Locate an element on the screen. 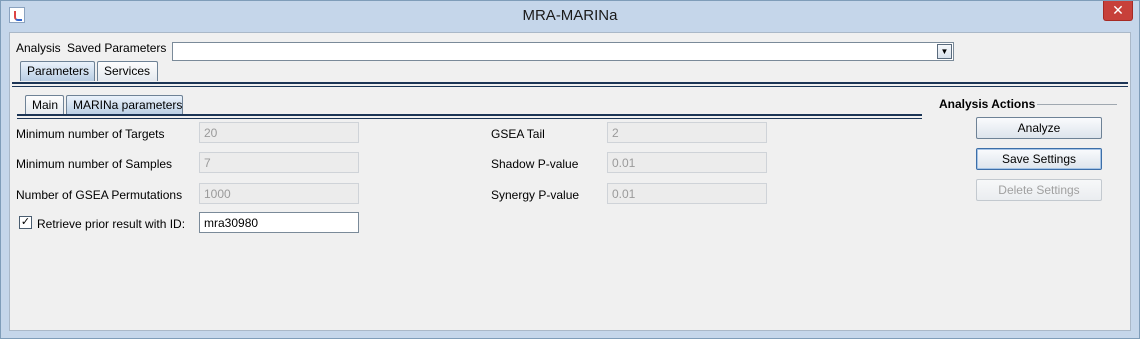 The image size is (1140, 339). synergy-pvalue-field: 0.01 is located at coordinates (687, 193).